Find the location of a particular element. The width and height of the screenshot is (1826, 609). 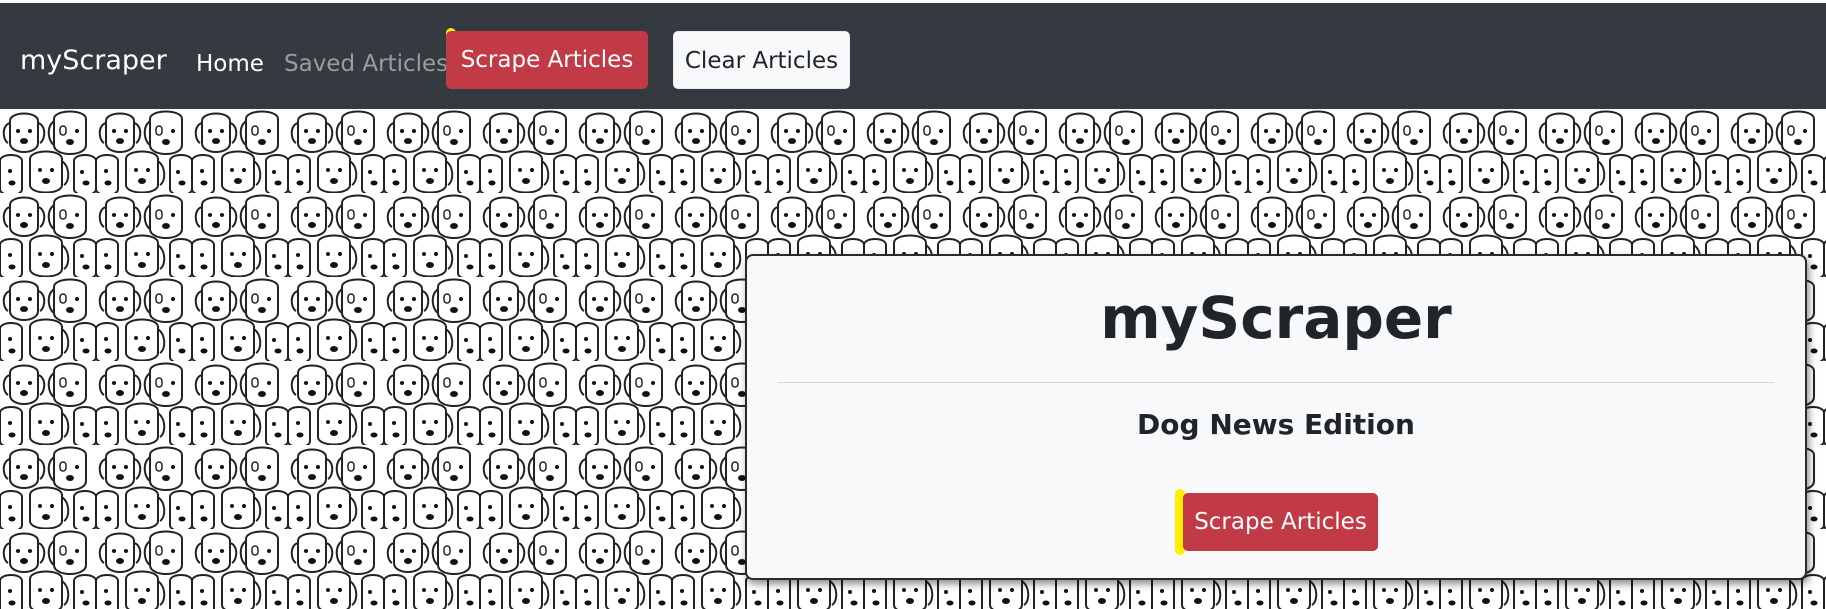

jumbotron-title: myScraper is located at coordinates (1276, 318).